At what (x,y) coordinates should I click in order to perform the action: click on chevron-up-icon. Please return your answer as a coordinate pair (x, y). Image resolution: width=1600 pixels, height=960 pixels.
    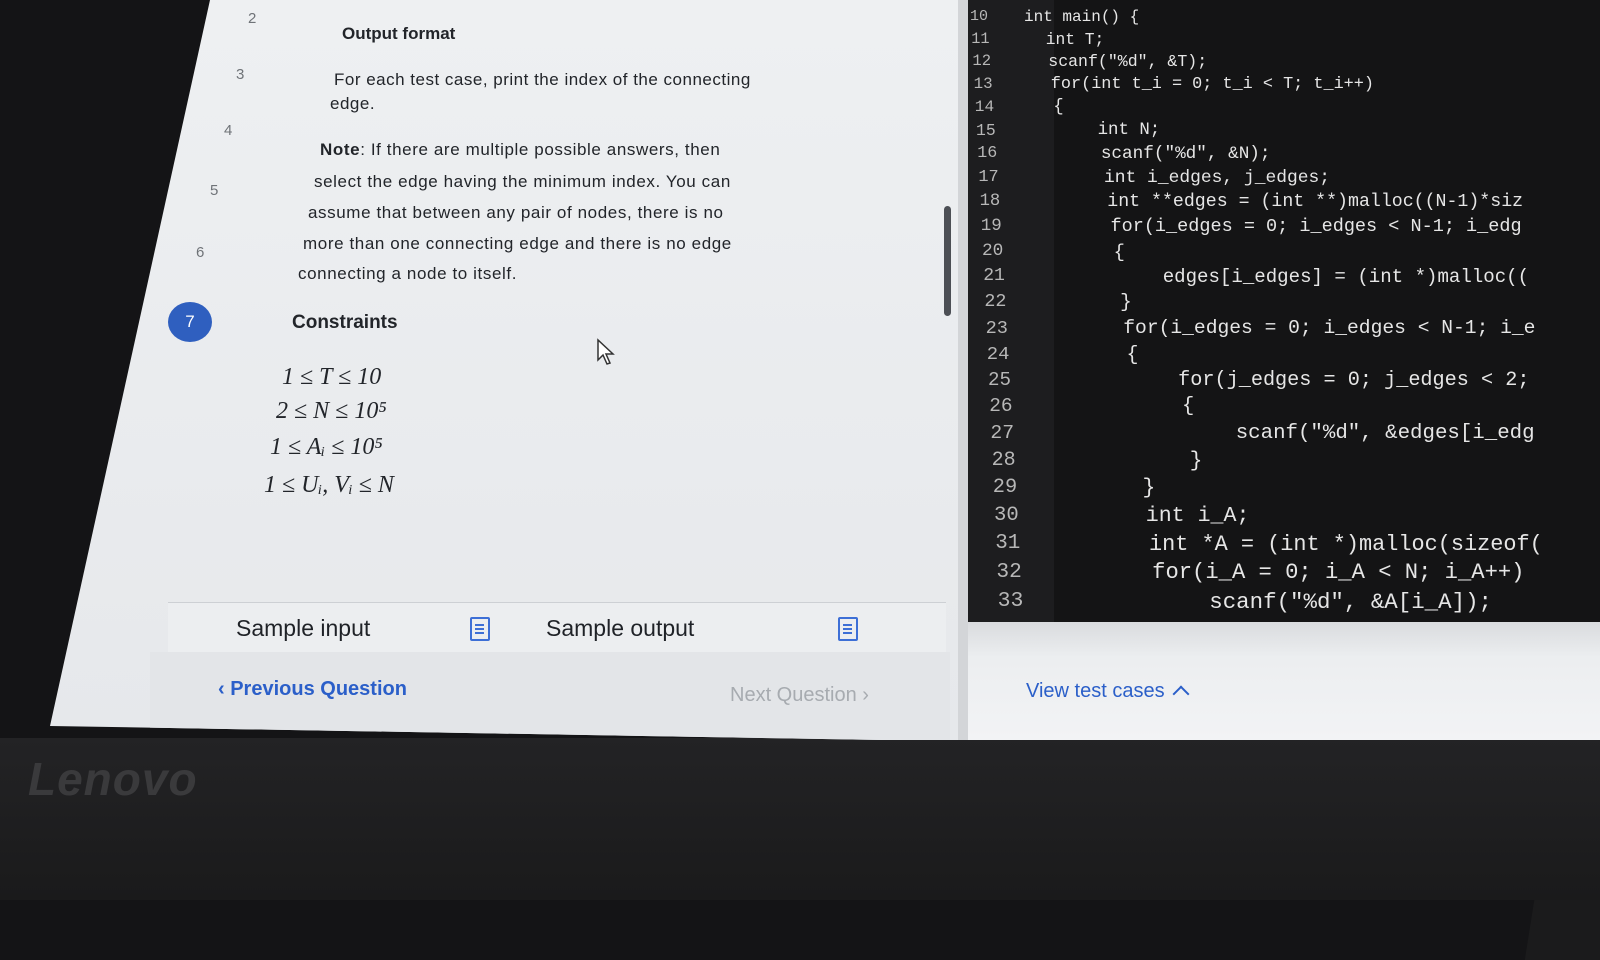
    Looking at the image, I should click on (1181, 694).